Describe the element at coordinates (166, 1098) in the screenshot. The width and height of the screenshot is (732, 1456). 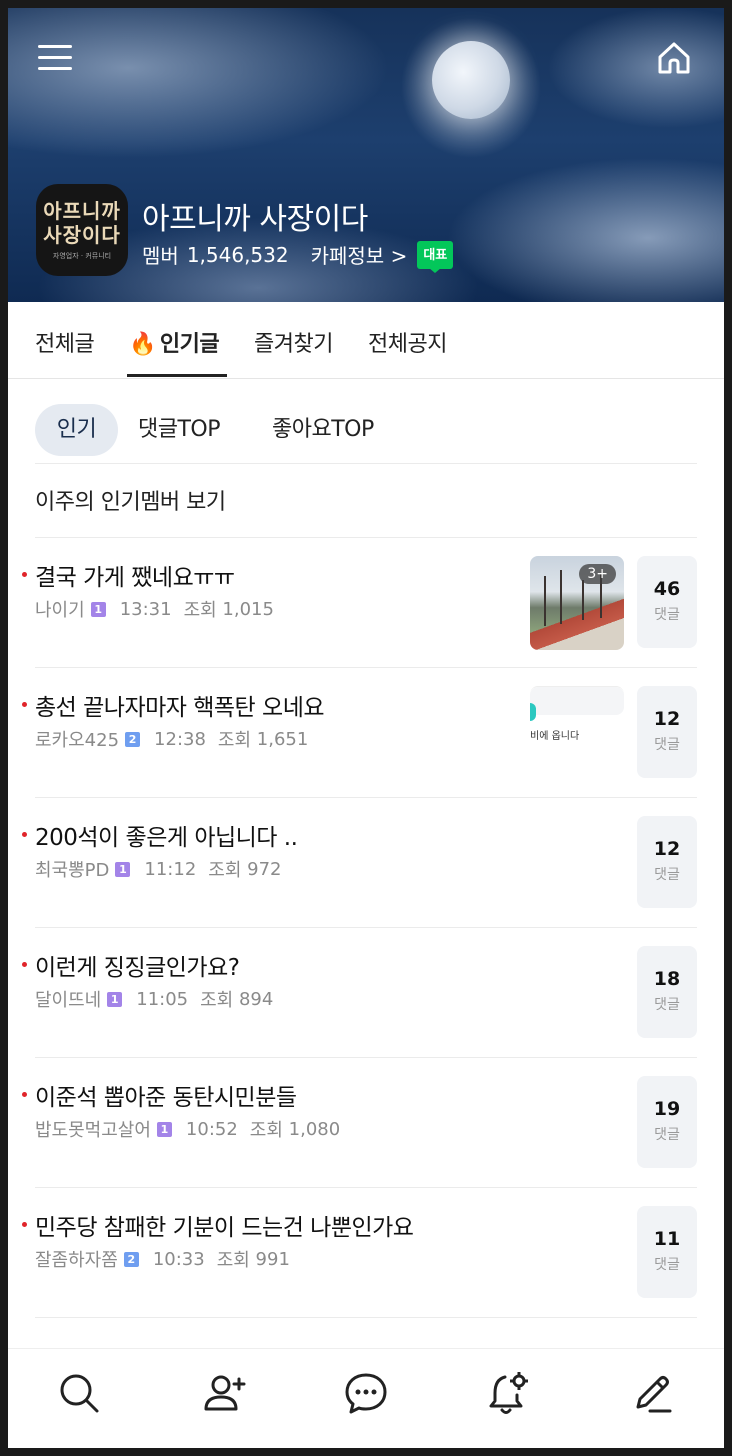
I see `post-title: 이준석 뽑아준 동탄시민분들` at that location.